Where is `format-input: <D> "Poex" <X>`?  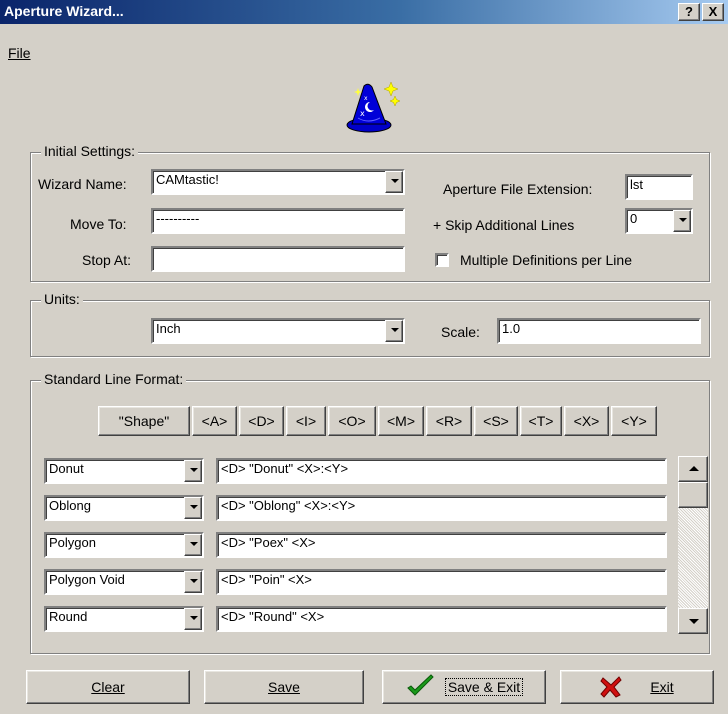
format-input: <D> "Poex" <X> is located at coordinates (441, 545).